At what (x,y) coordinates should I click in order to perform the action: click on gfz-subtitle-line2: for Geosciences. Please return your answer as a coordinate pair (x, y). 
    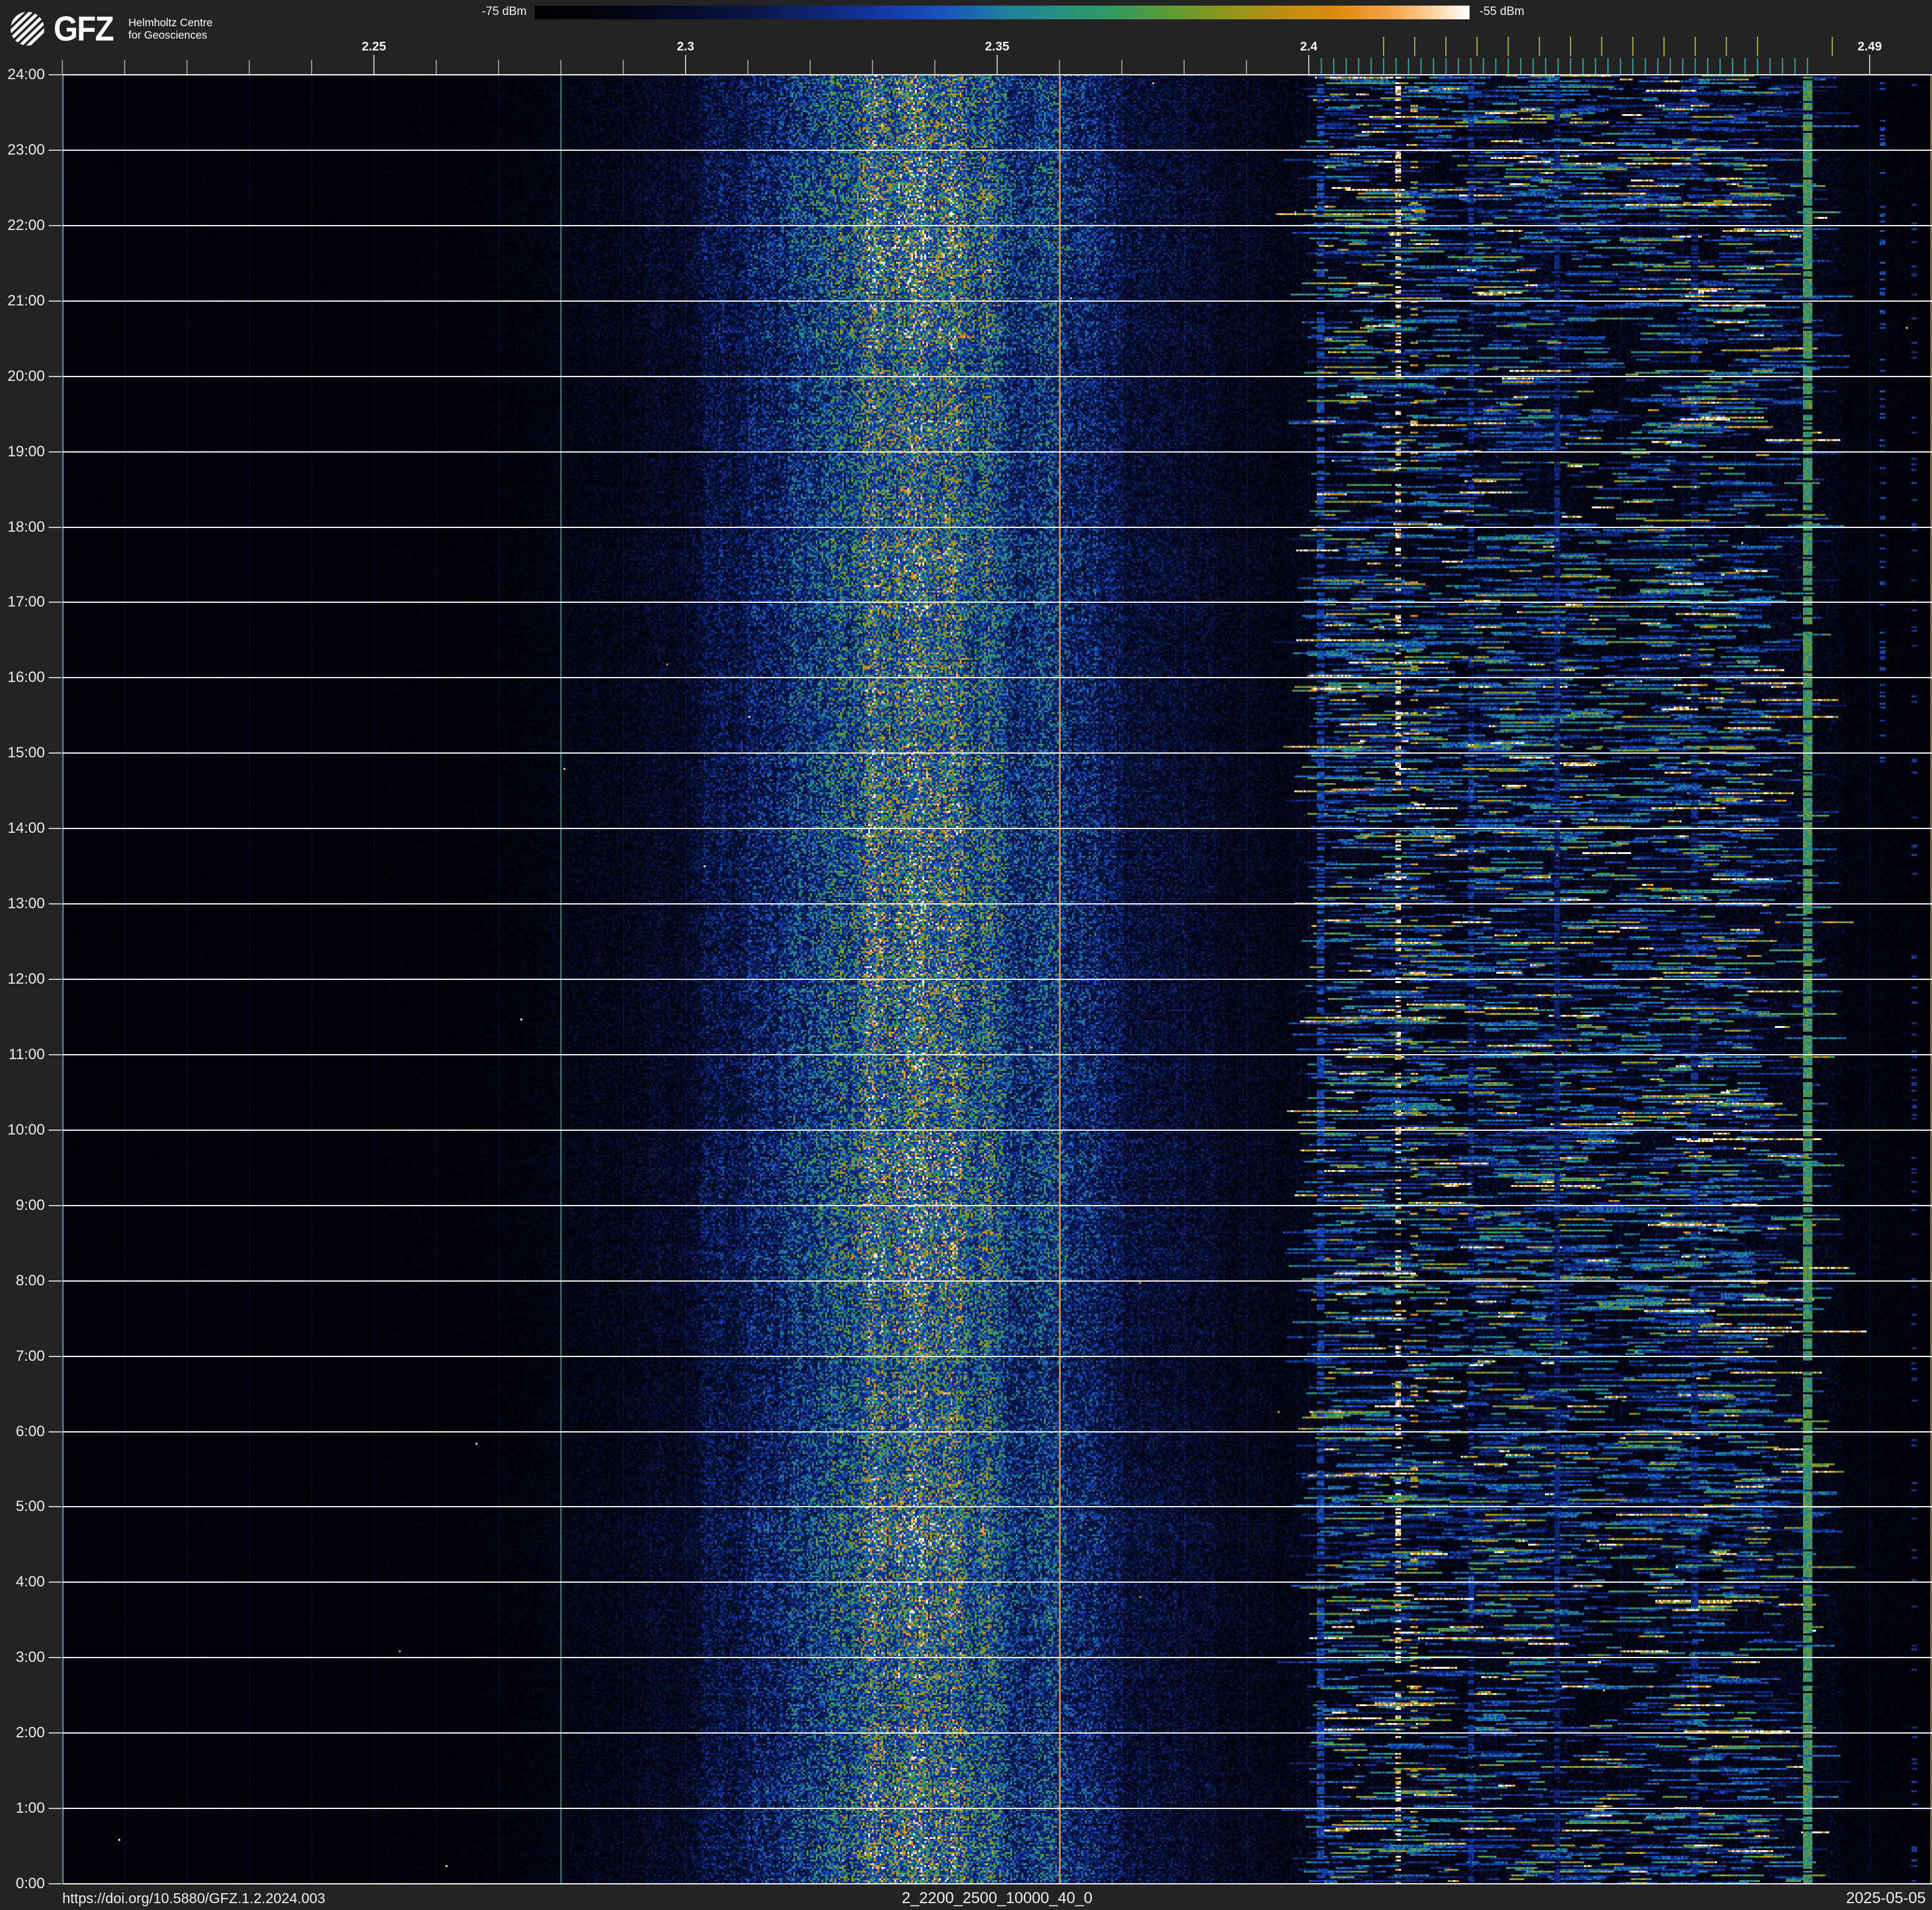
    Looking at the image, I should click on (168, 35).